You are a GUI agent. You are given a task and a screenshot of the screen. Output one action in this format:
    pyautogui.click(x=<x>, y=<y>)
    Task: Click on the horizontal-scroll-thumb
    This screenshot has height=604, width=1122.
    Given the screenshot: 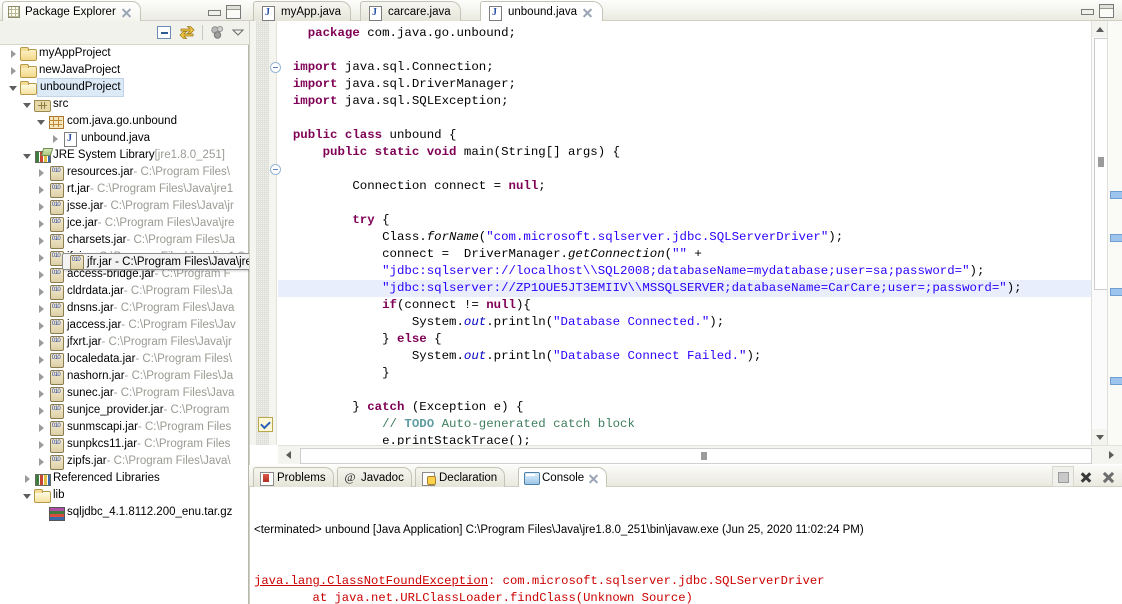 What is the action you would take?
    pyautogui.click(x=696, y=456)
    